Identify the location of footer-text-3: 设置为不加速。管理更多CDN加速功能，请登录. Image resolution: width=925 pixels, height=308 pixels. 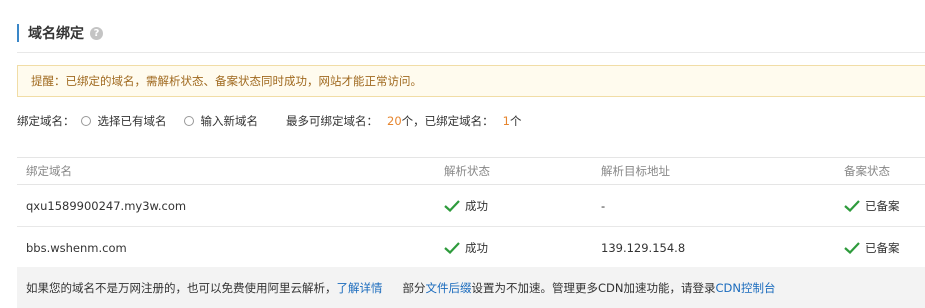
(593, 287).